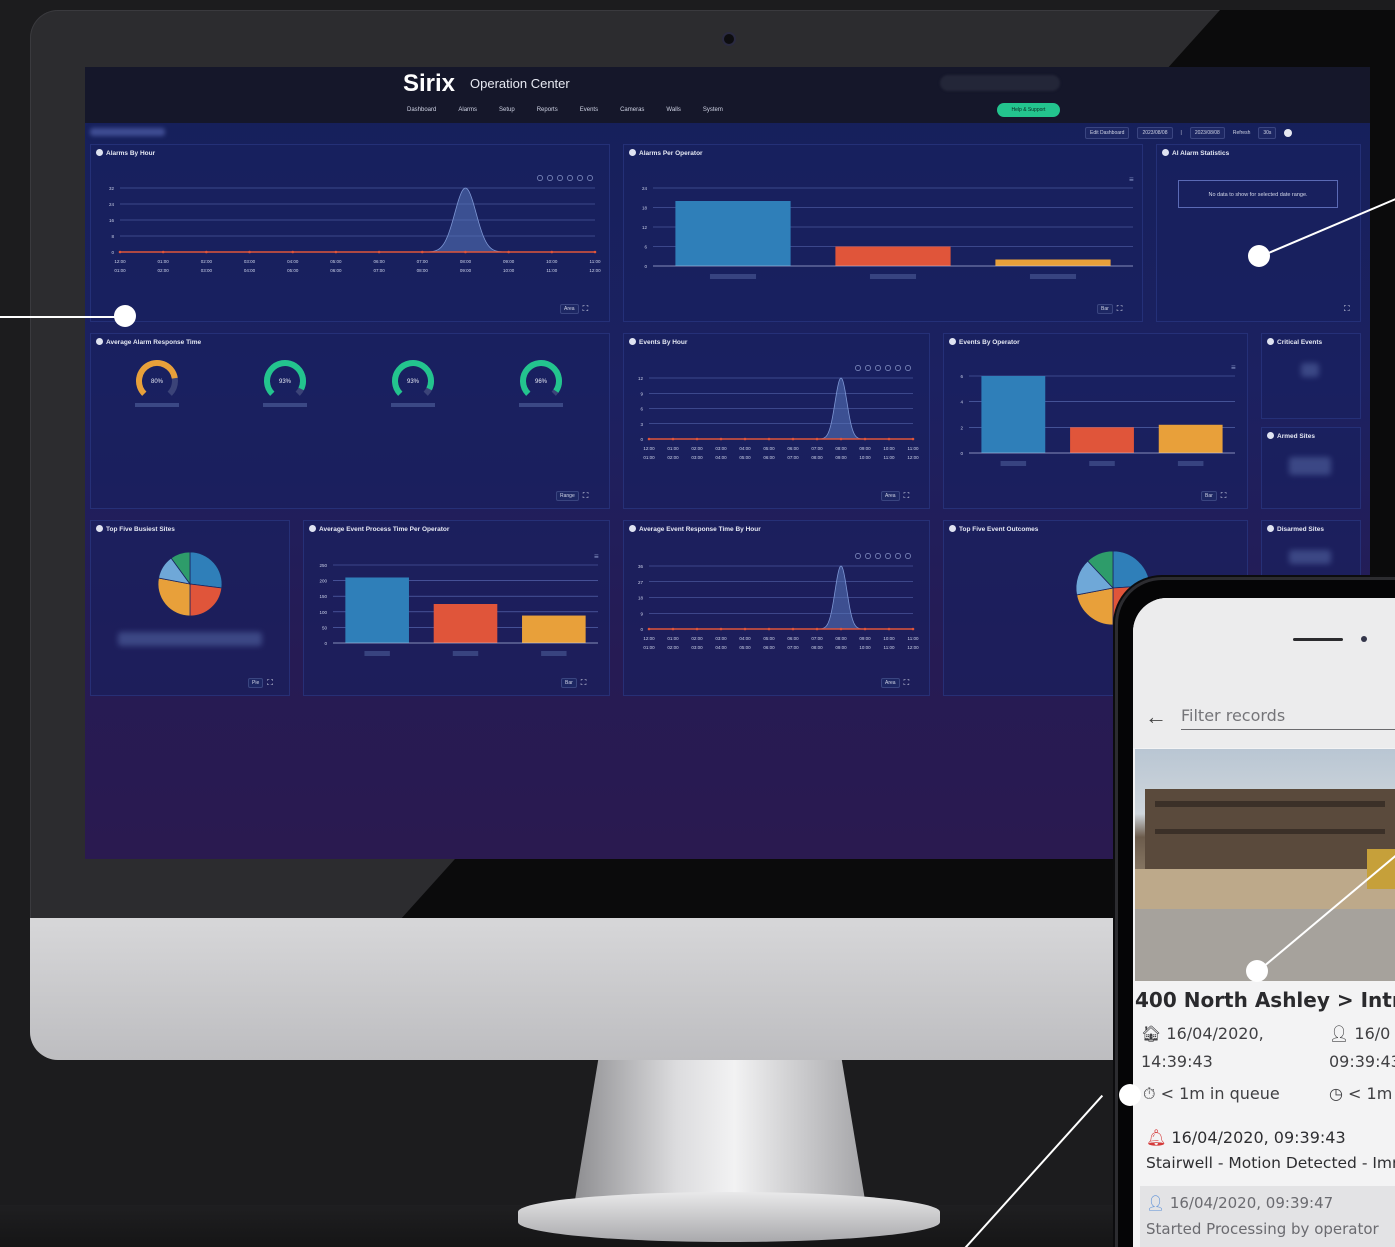 This screenshot has width=1395, height=1247. I want to click on panel-events-by-operator: Events By Operator 0 2 4 6 ≡ Bar ⛶, so click(1095, 421).